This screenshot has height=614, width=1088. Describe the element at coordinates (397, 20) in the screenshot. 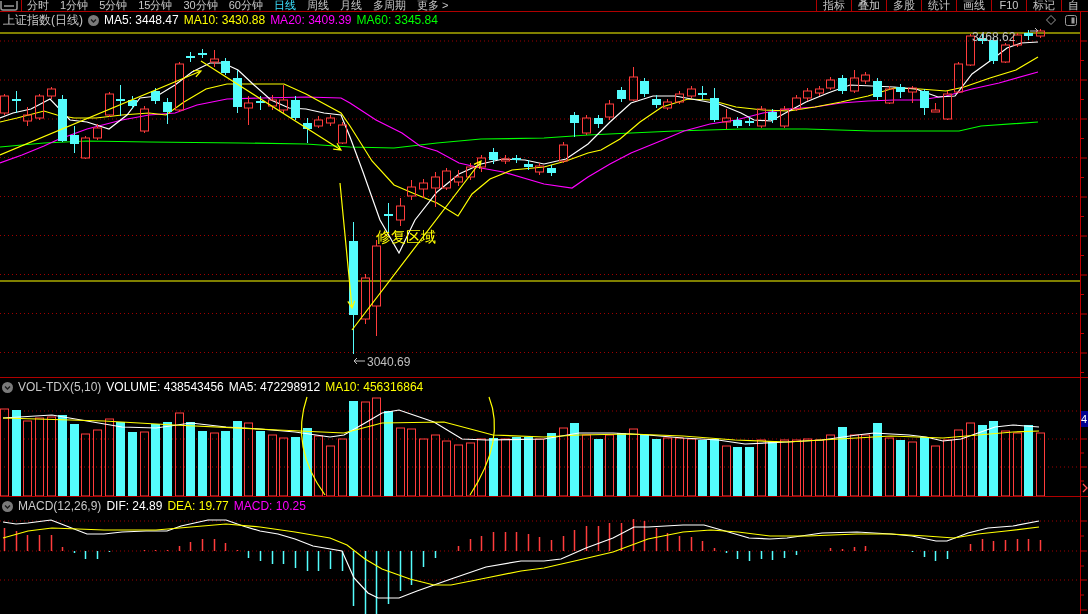

I see `indicator-value: MA60: 3345.84` at that location.